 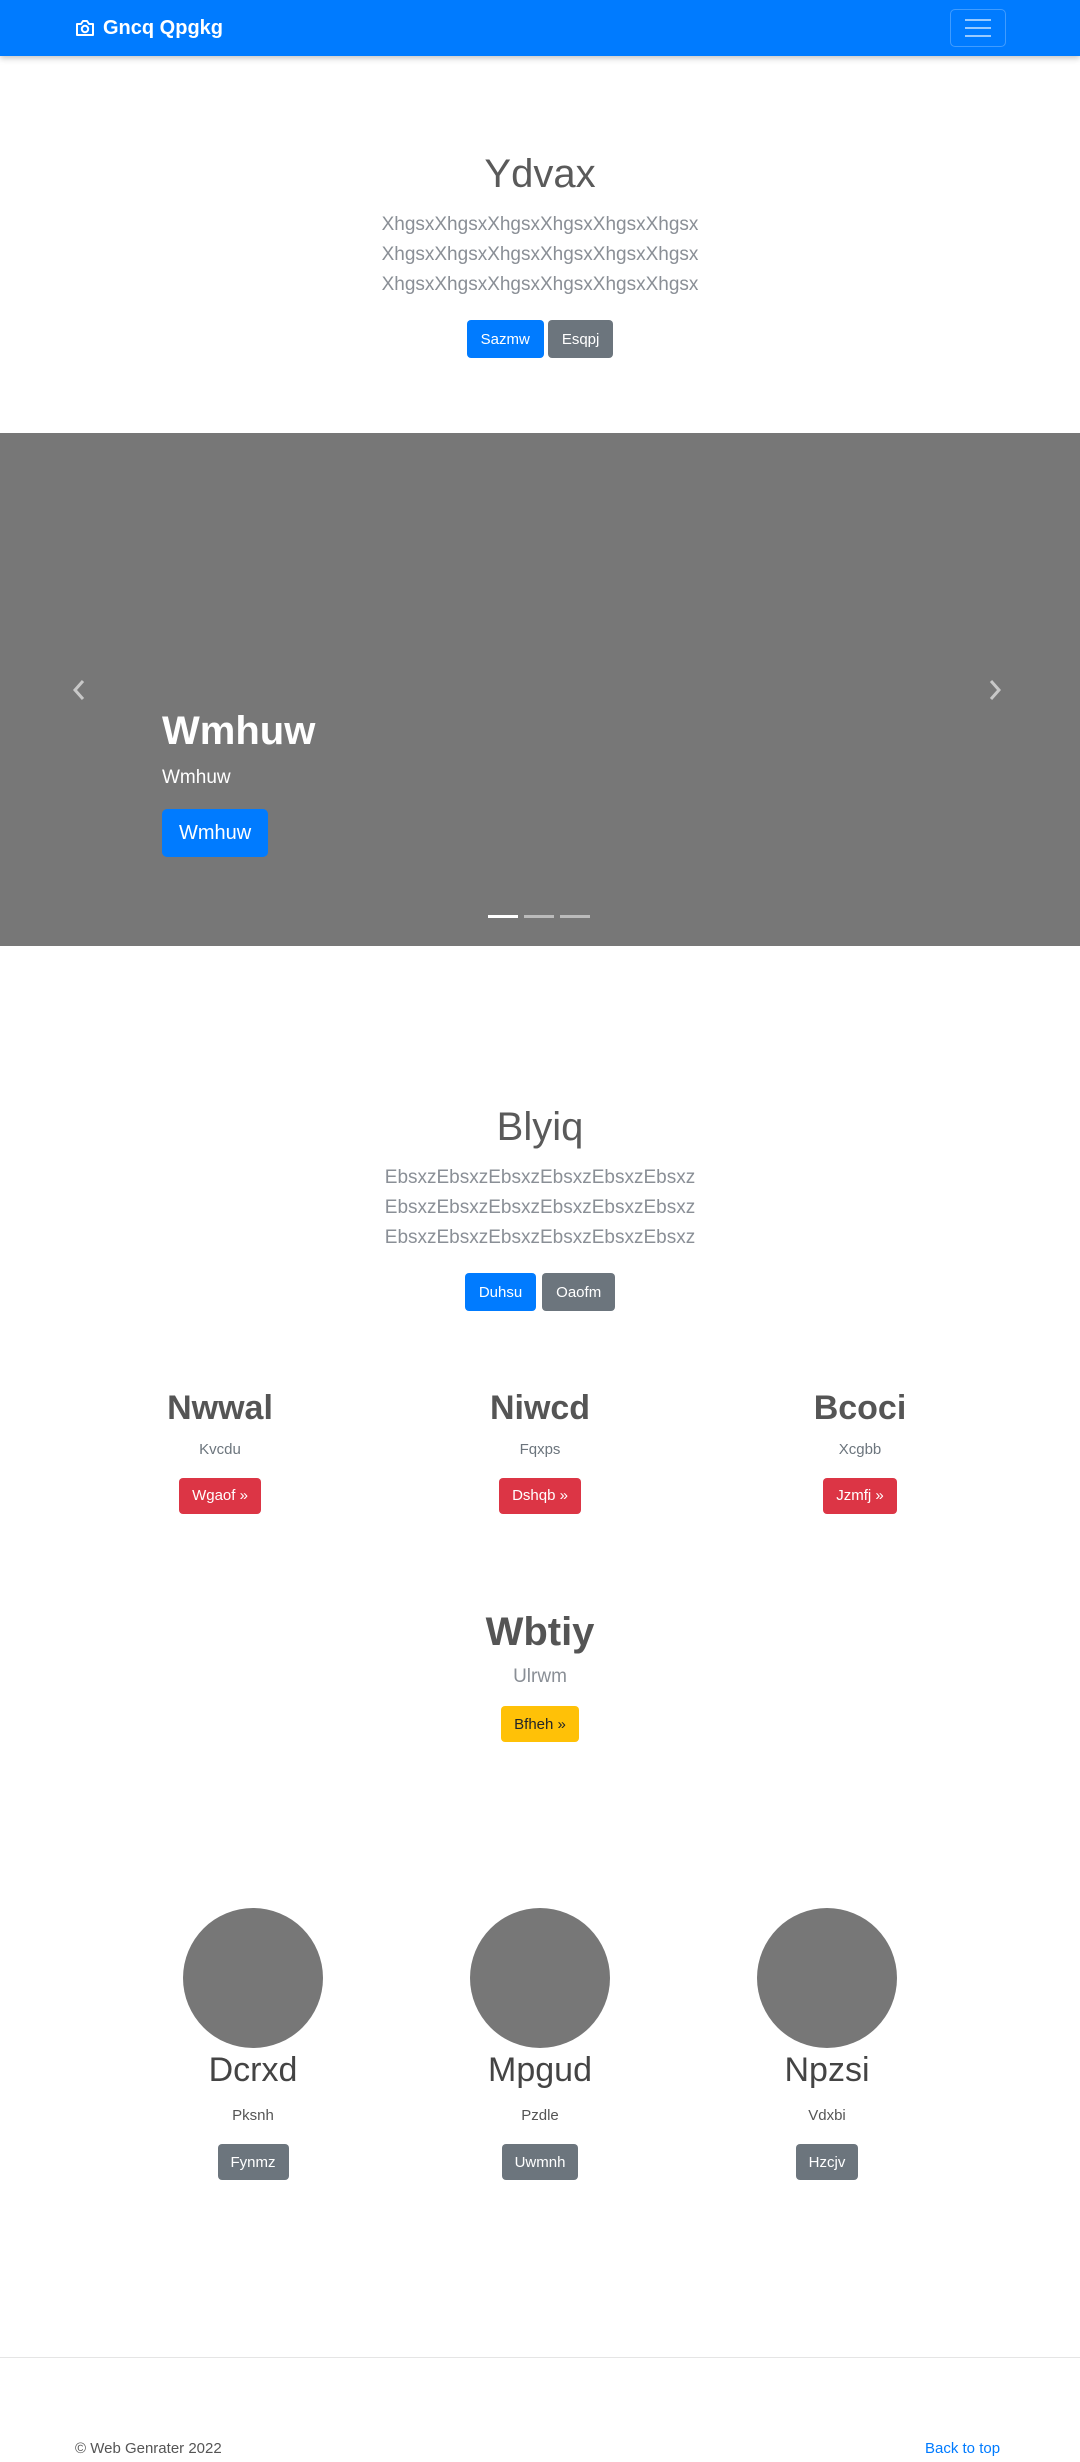 I want to click on section-primary-button: Duhsu, so click(x=500, y=1292).